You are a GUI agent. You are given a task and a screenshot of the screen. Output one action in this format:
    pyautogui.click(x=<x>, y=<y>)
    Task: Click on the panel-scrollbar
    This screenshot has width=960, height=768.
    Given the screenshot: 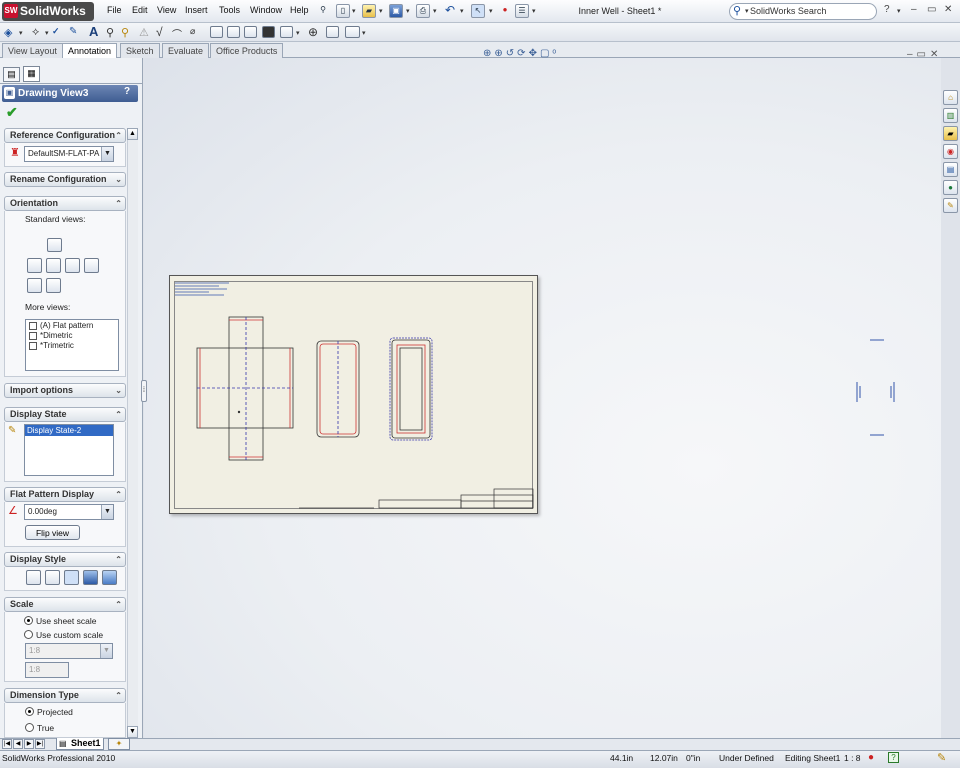 What is the action you would take?
    pyautogui.click(x=132, y=433)
    